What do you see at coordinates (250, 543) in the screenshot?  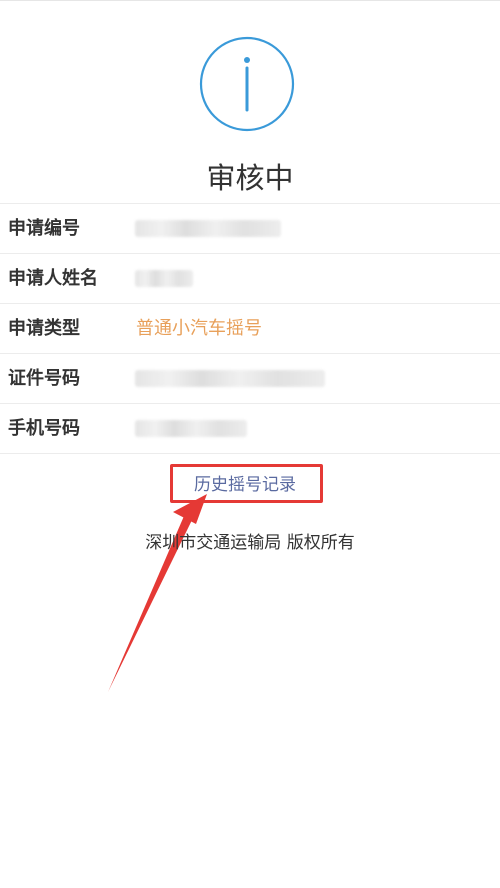 I see `copyright-footer: 深圳市交通运输局 版权所有` at bounding box center [250, 543].